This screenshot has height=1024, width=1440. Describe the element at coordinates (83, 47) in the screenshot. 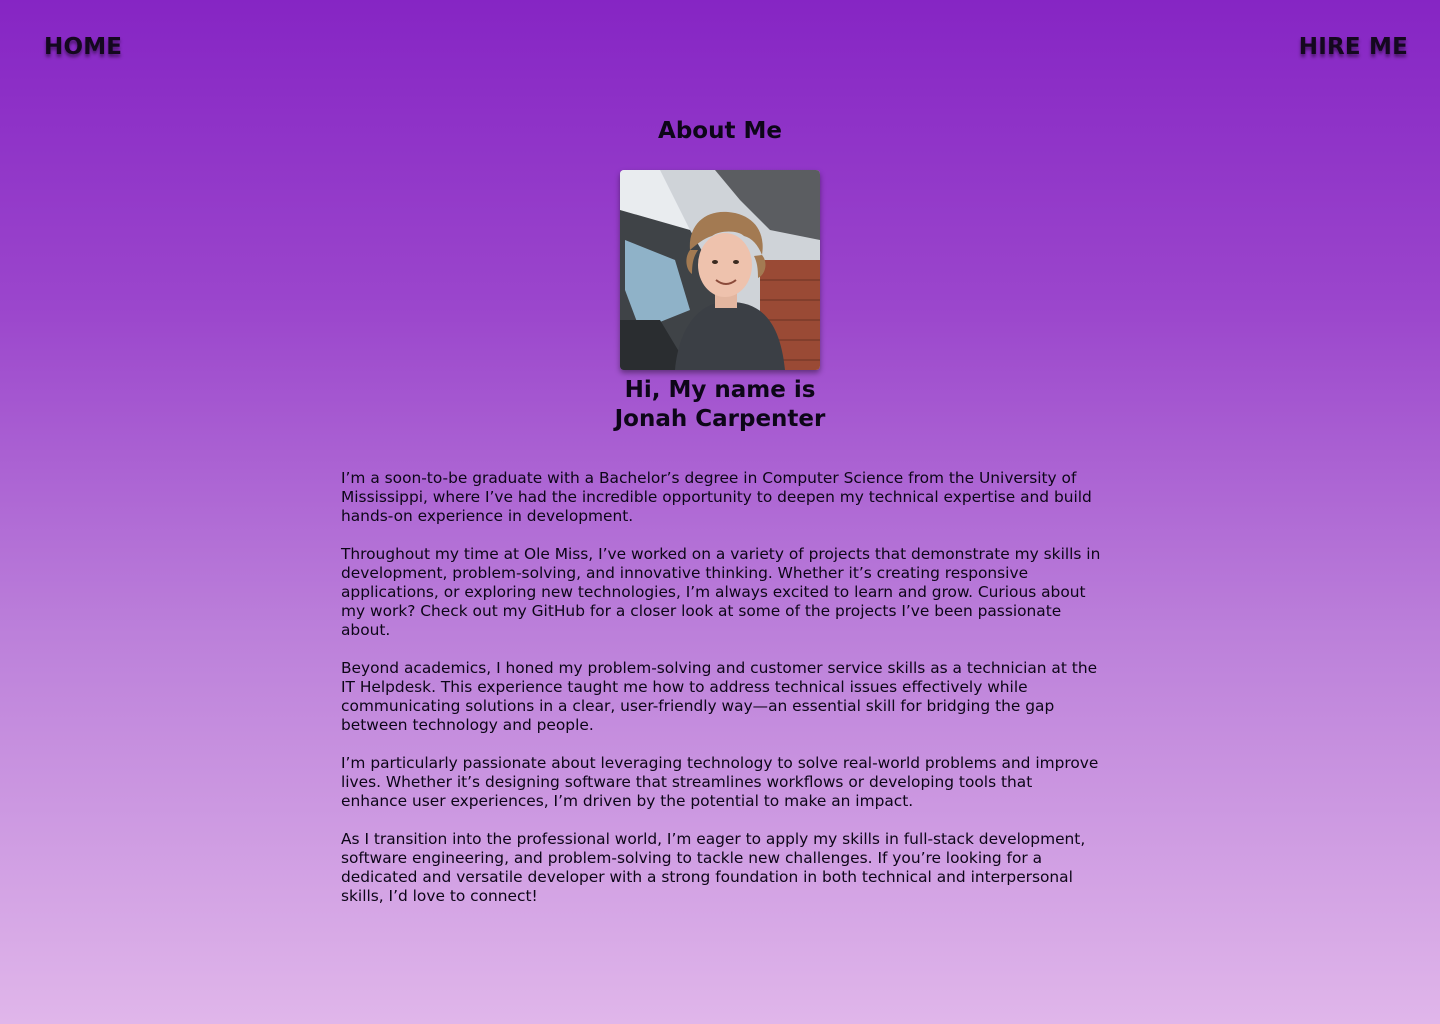

I see `nav-home-link: HOME` at that location.